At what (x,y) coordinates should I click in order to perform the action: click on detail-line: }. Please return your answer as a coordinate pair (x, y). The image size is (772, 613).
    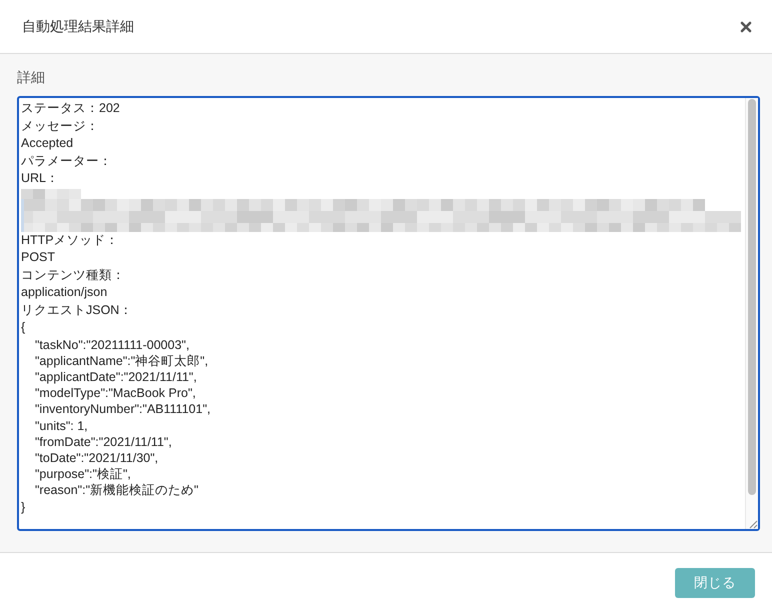
    Looking at the image, I should click on (23, 507).